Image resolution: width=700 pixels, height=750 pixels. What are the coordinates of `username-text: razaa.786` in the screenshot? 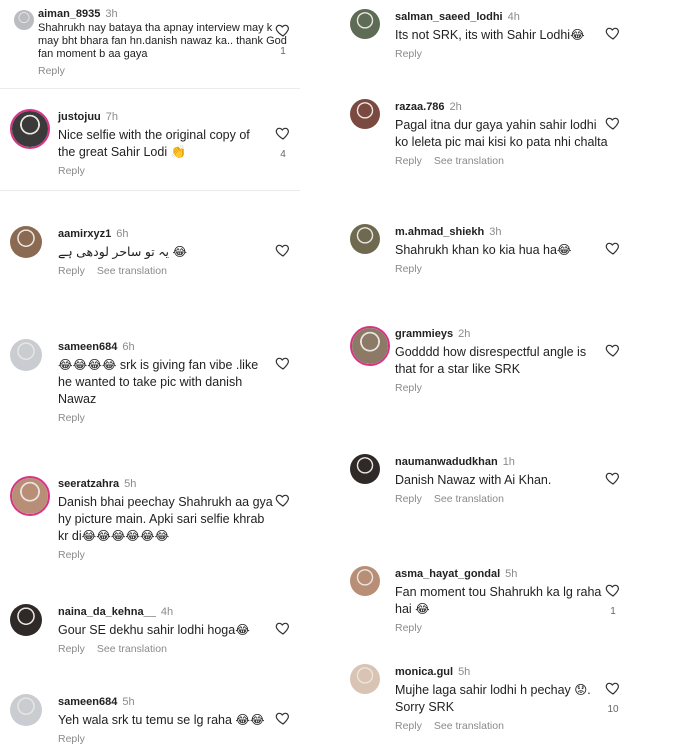 It's located at (420, 107).